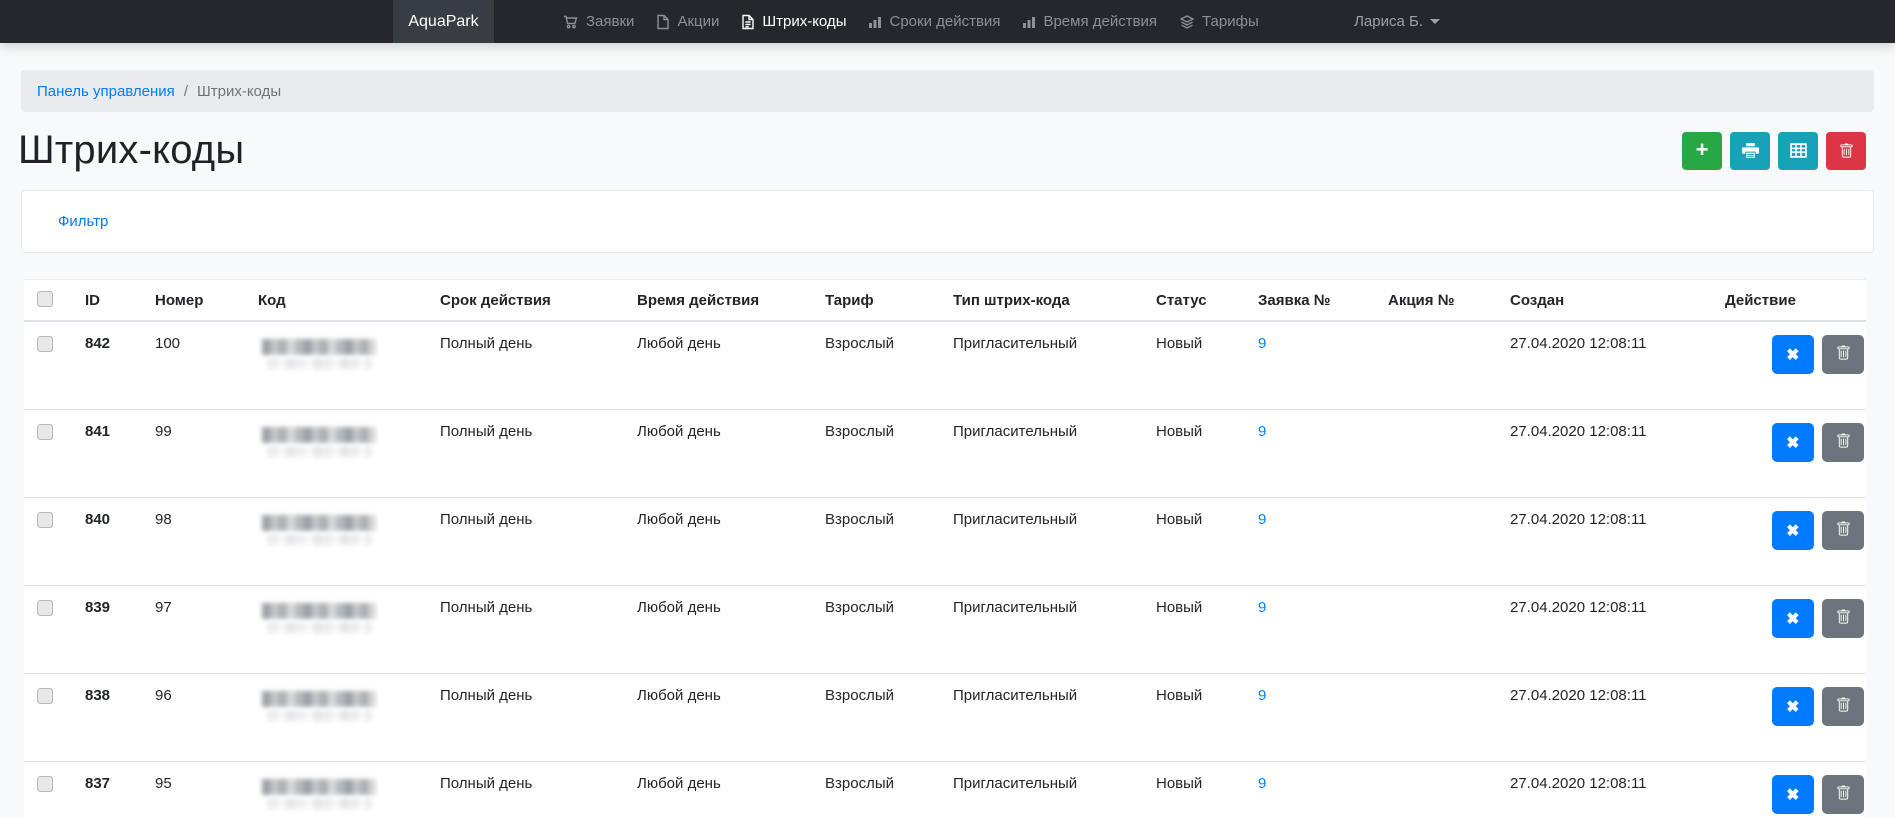 The image size is (1895, 818). What do you see at coordinates (945, 21) in the screenshot?
I see `nav-item-label: Сроки действия` at bounding box center [945, 21].